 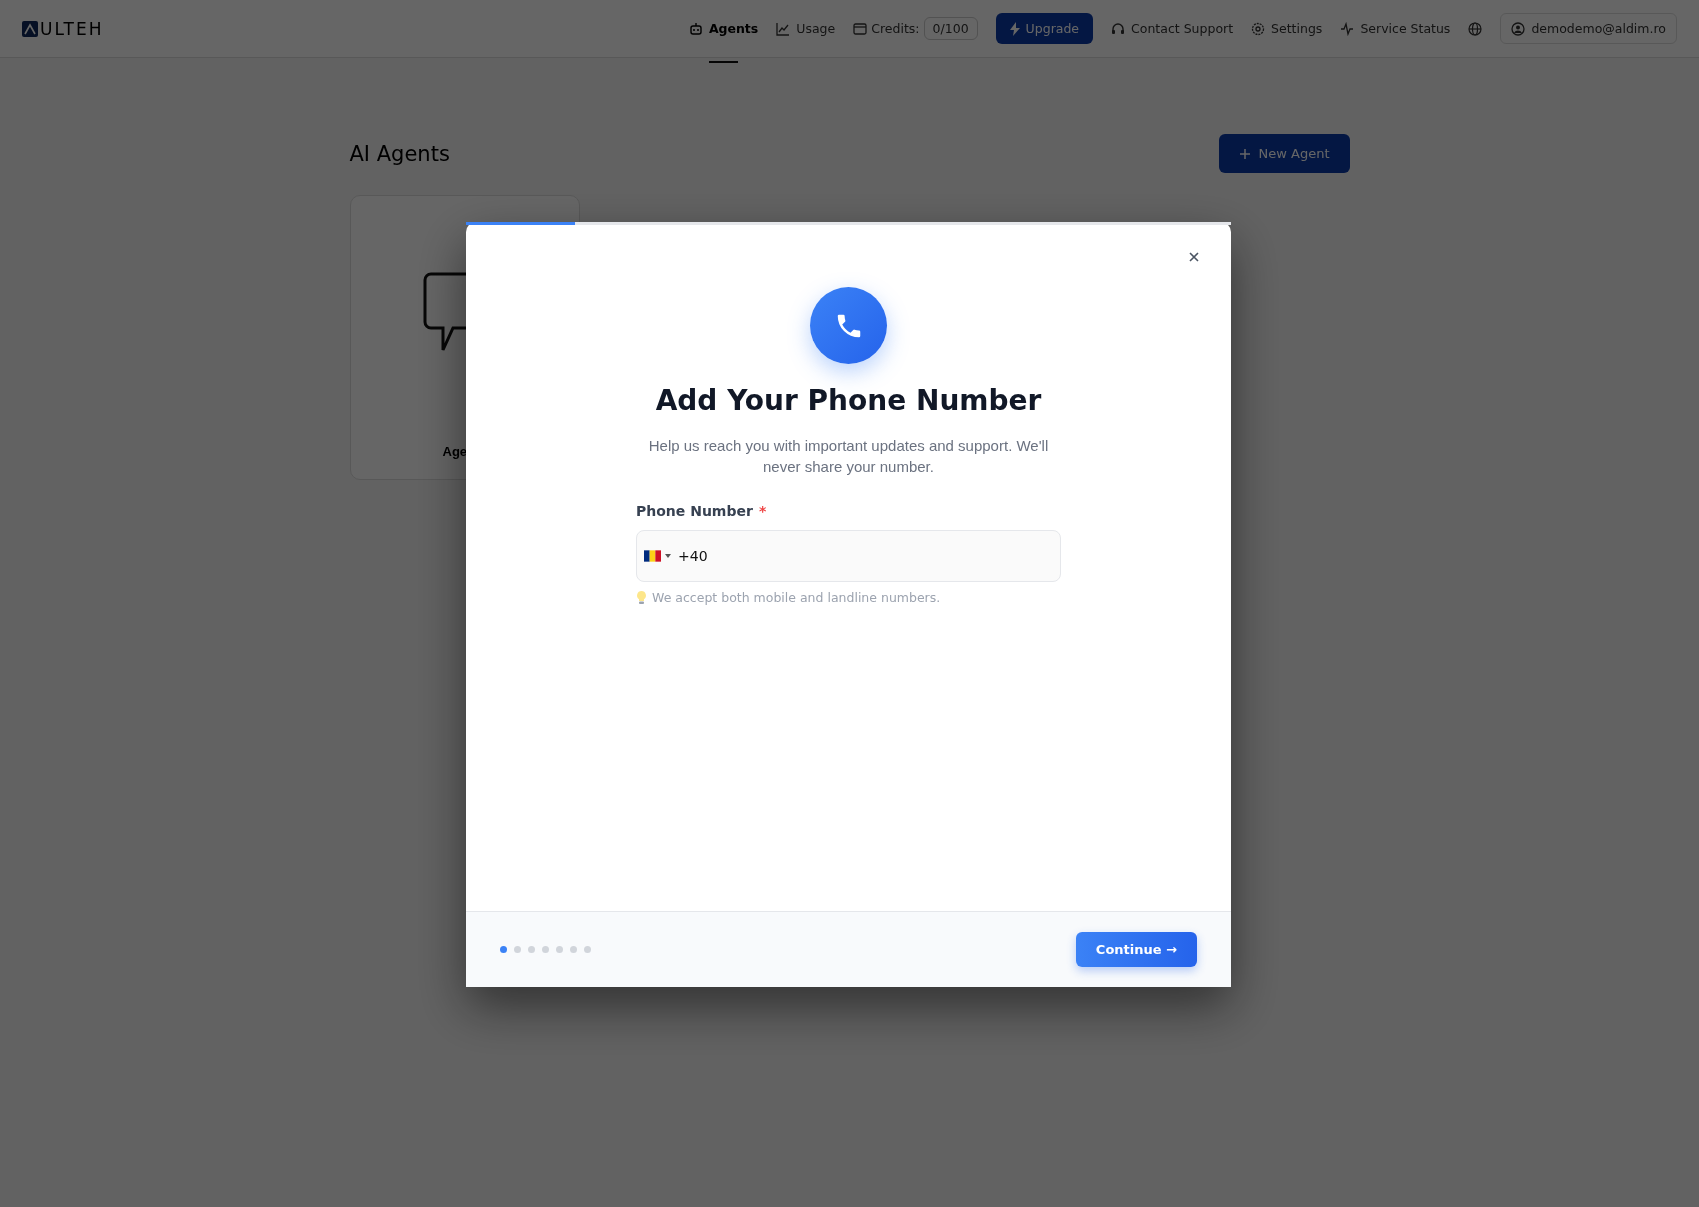 I want to click on modal-title: Add Your Phone Number, so click(x=848, y=400).